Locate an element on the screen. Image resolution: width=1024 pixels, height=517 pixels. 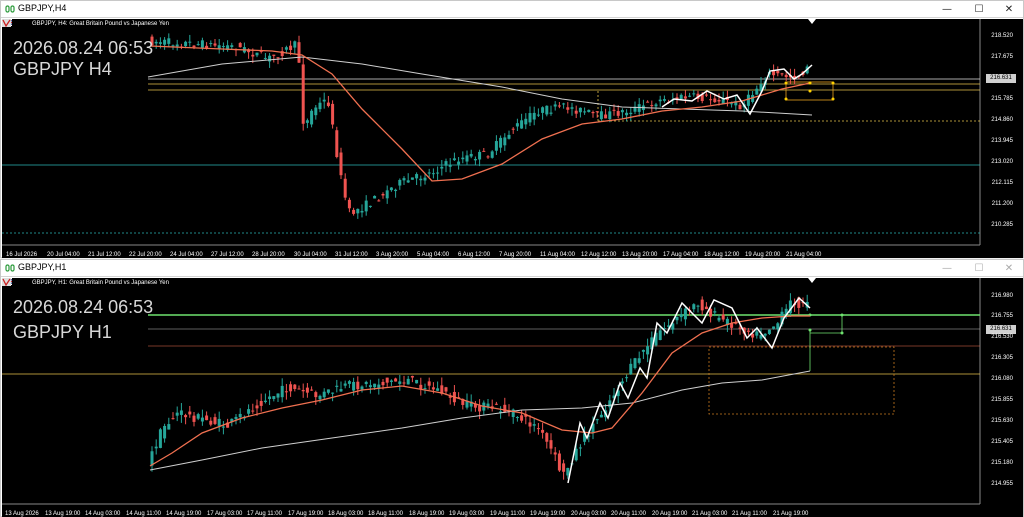
x-axis-tick: 13 Aug 2026 is located at coordinates (22, 514).